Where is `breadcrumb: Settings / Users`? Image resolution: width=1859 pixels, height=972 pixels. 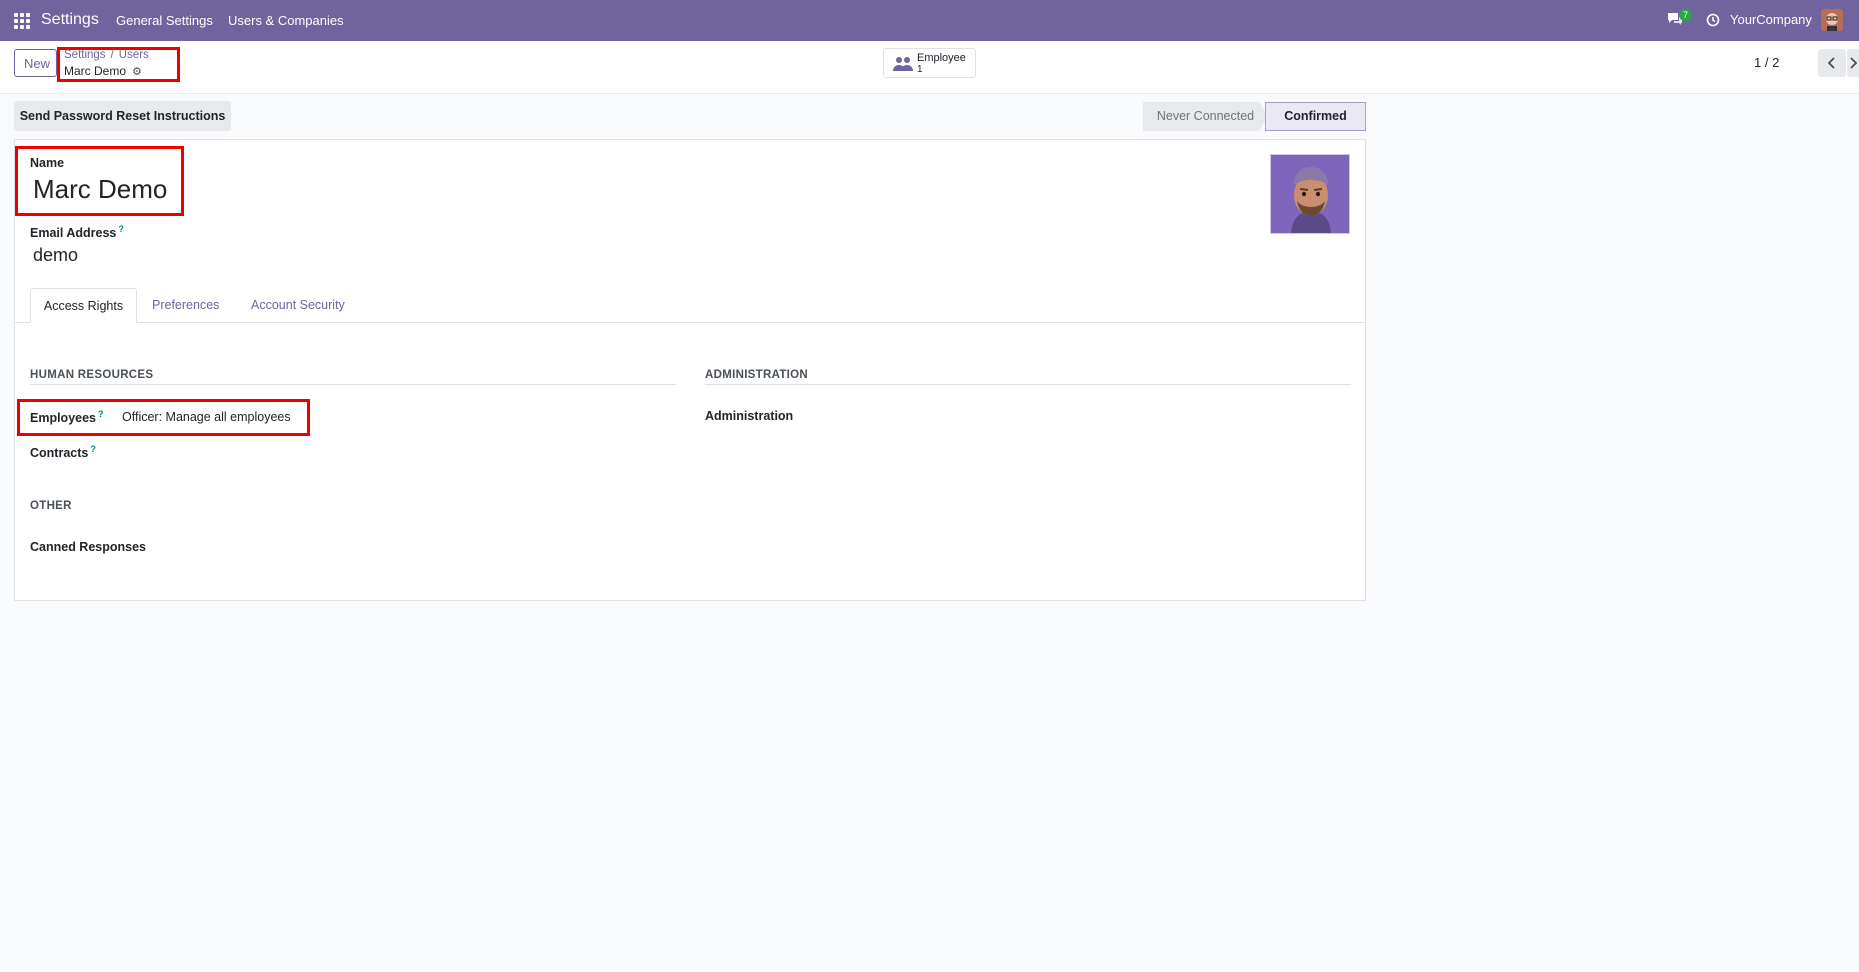
breadcrumb: Settings / Users is located at coordinates (106, 55).